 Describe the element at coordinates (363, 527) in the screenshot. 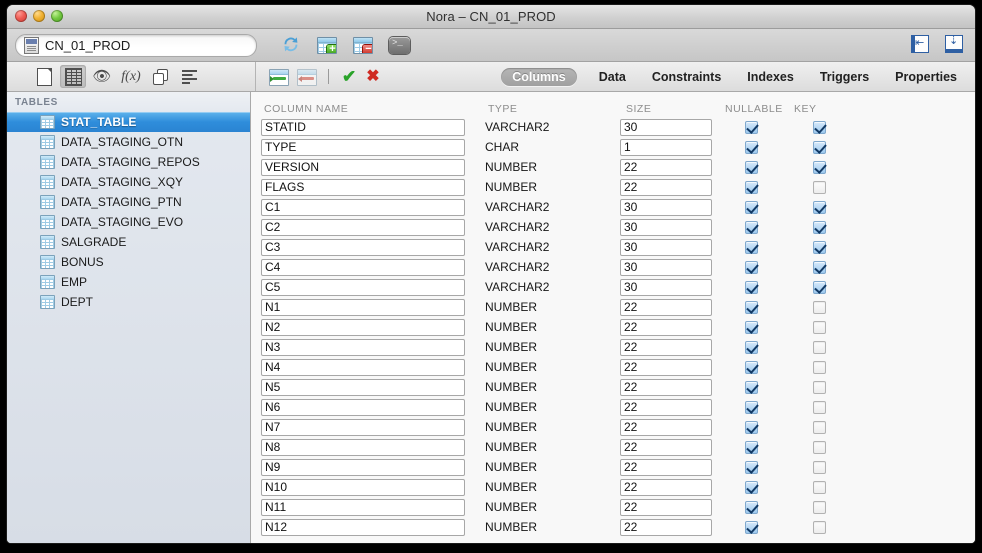

I see `column-name-input: N12` at that location.